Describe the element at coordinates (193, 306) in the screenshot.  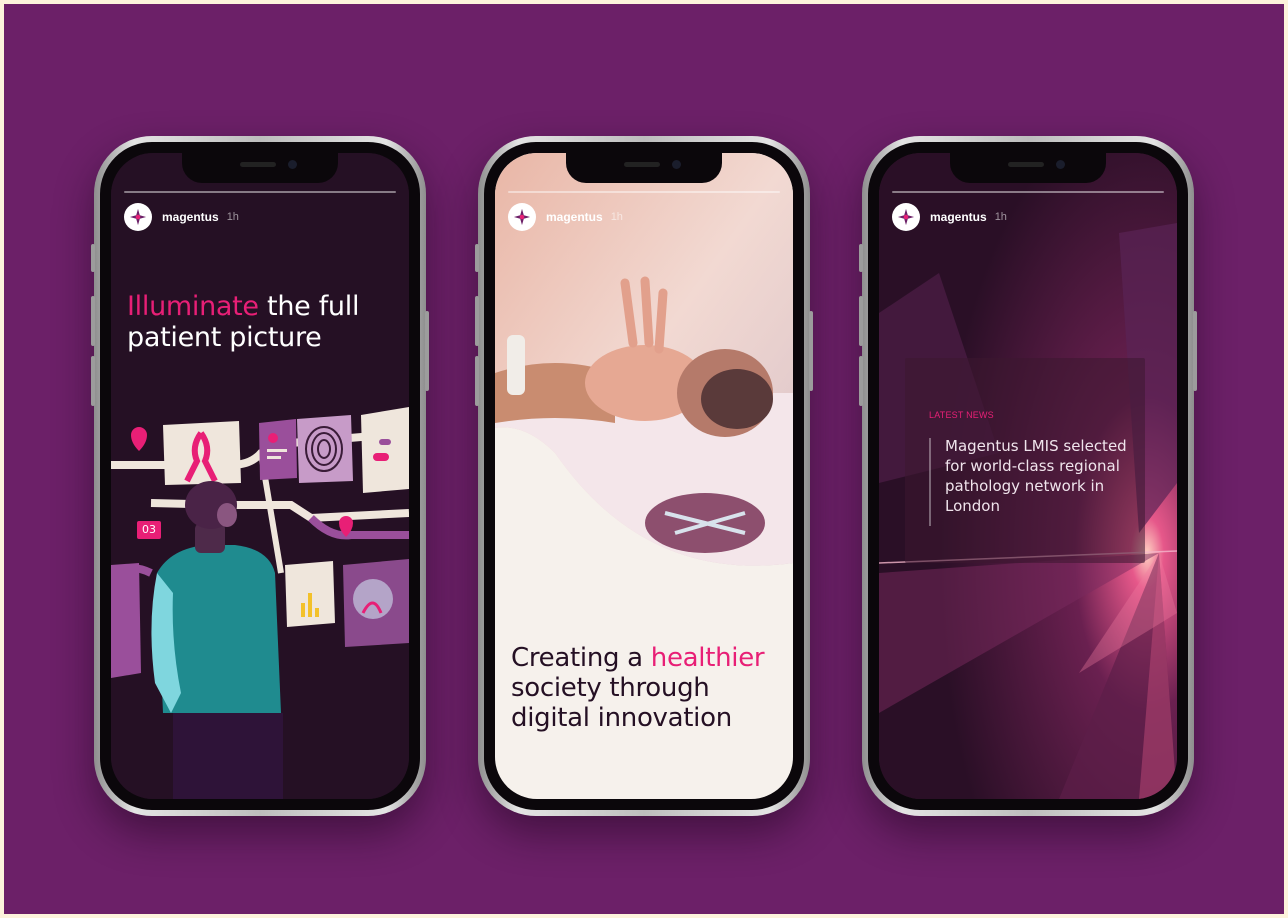
I see `headline-highlight: Illuminate` at that location.